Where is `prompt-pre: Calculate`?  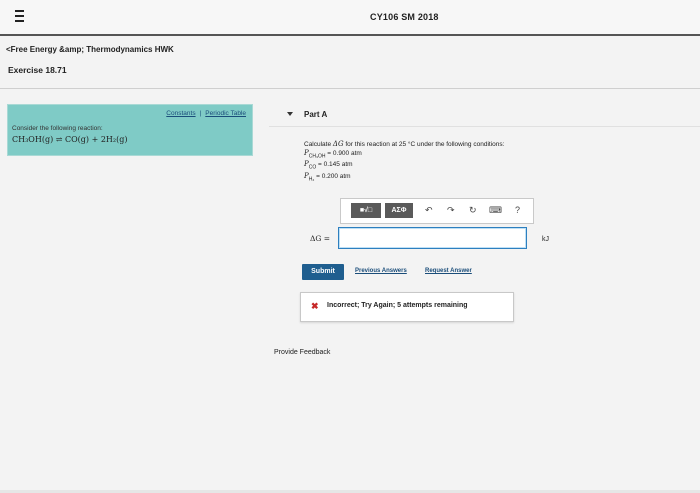 prompt-pre: Calculate is located at coordinates (318, 144).